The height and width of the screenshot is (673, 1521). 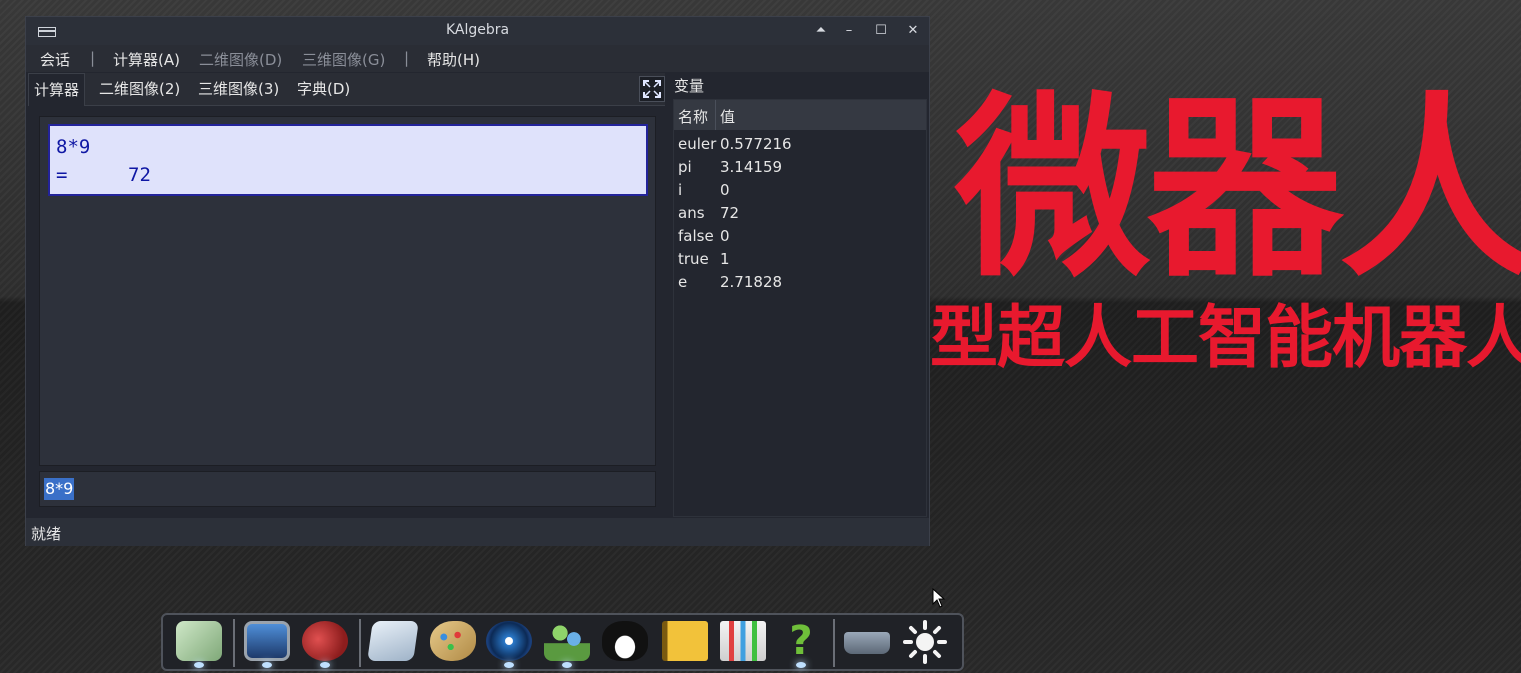 I want to click on variable-name: i, so click(x=680, y=190).